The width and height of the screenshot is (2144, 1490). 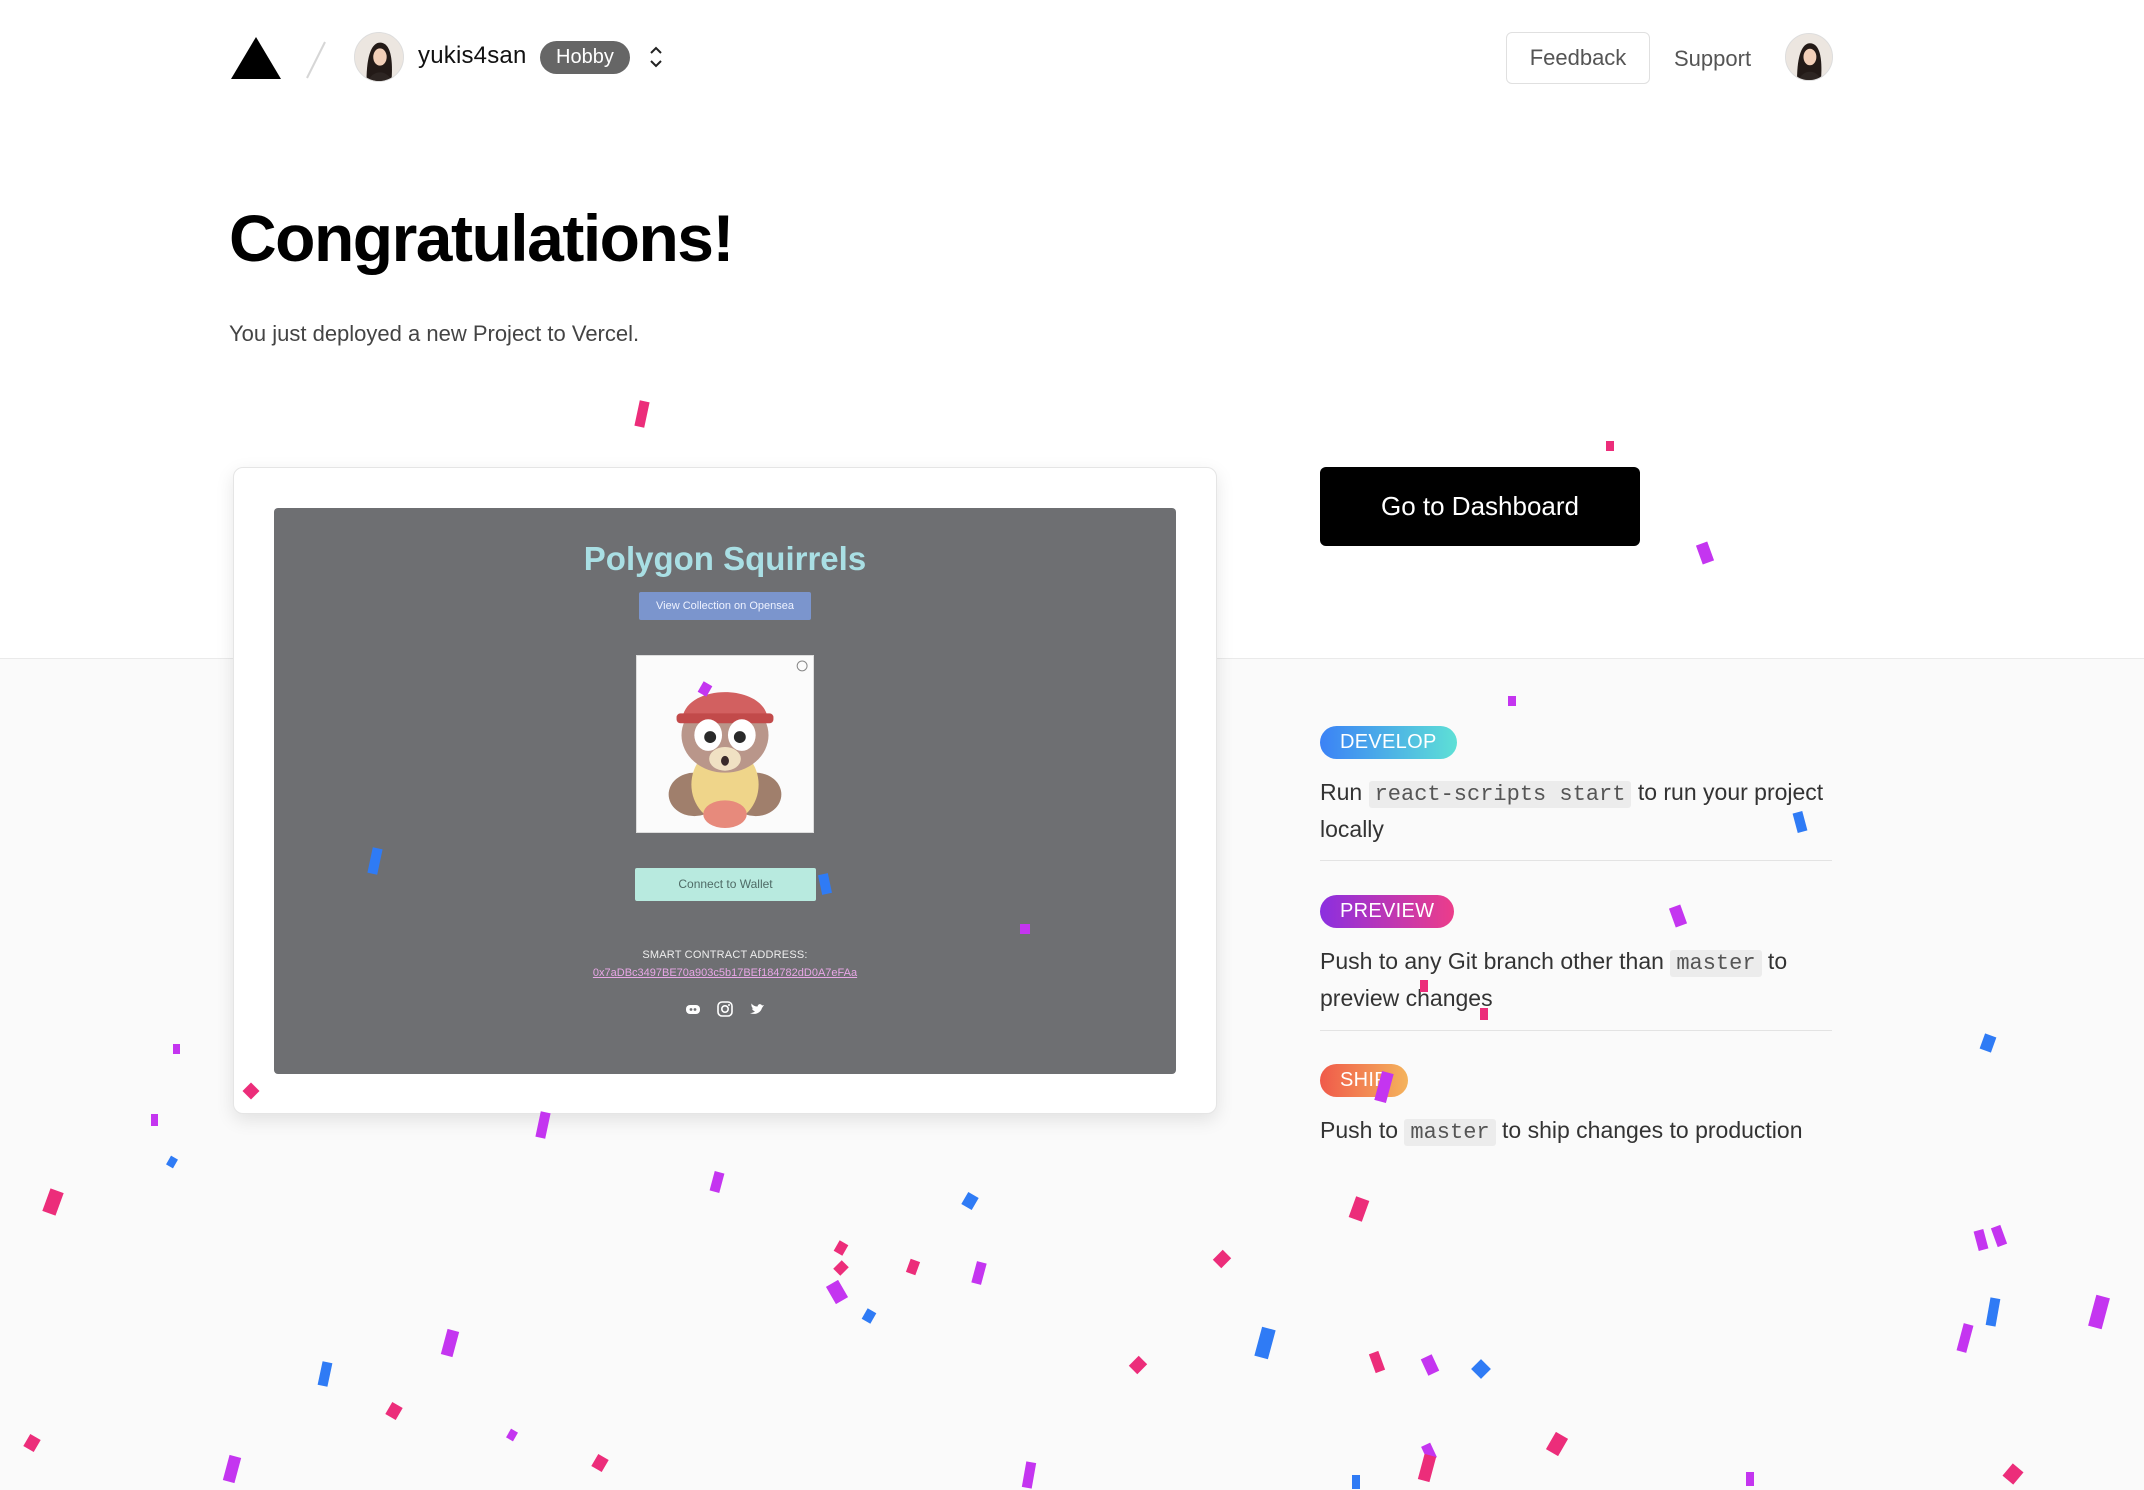 What do you see at coordinates (757, 1009) in the screenshot?
I see `twitter-icon` at bounding box center [757, 1009].